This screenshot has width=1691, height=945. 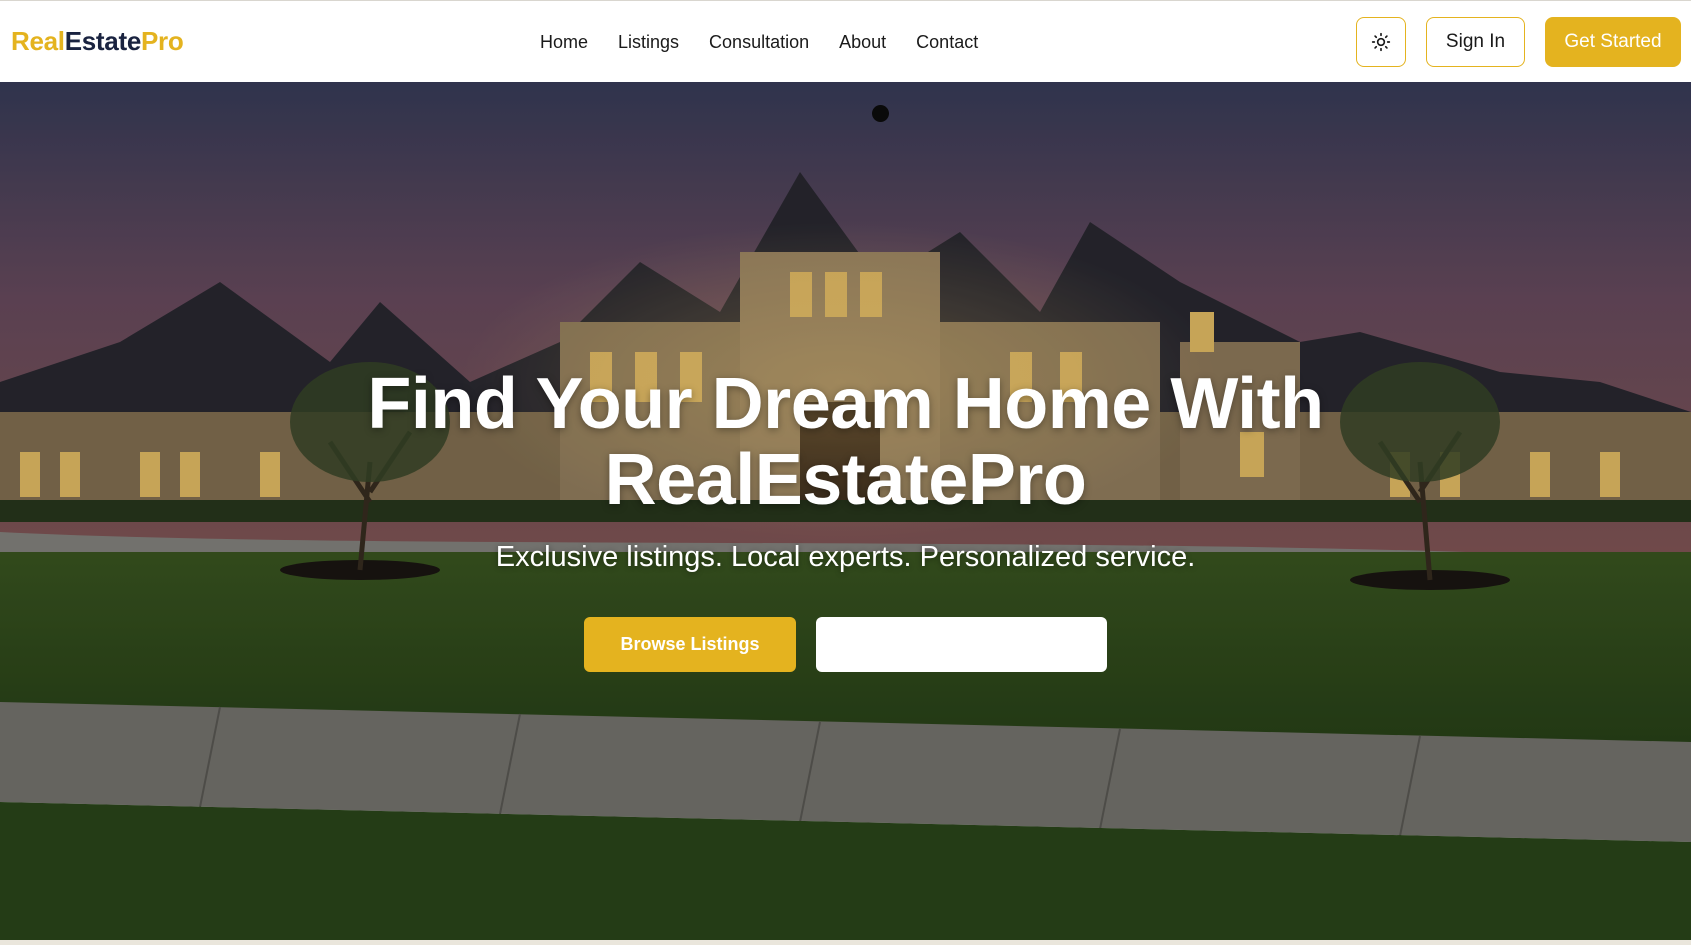 What do you see at coordinates (162, 41) in the screenshot?
I see `brand-logo-part-pro: Pro` at bounding box center [162, 41].